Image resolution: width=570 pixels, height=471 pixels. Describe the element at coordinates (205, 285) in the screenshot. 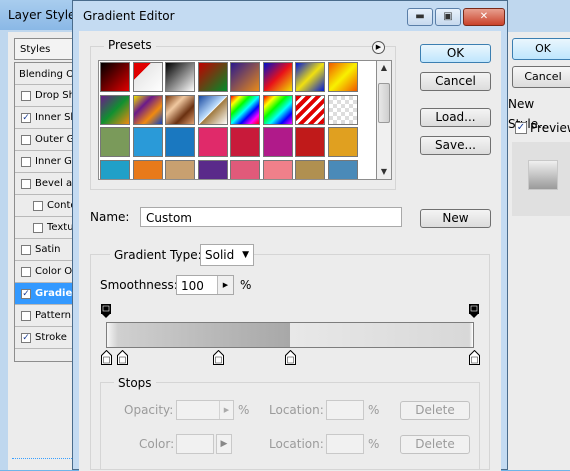

I see `smoothness-input: 100 ▶` at that location.